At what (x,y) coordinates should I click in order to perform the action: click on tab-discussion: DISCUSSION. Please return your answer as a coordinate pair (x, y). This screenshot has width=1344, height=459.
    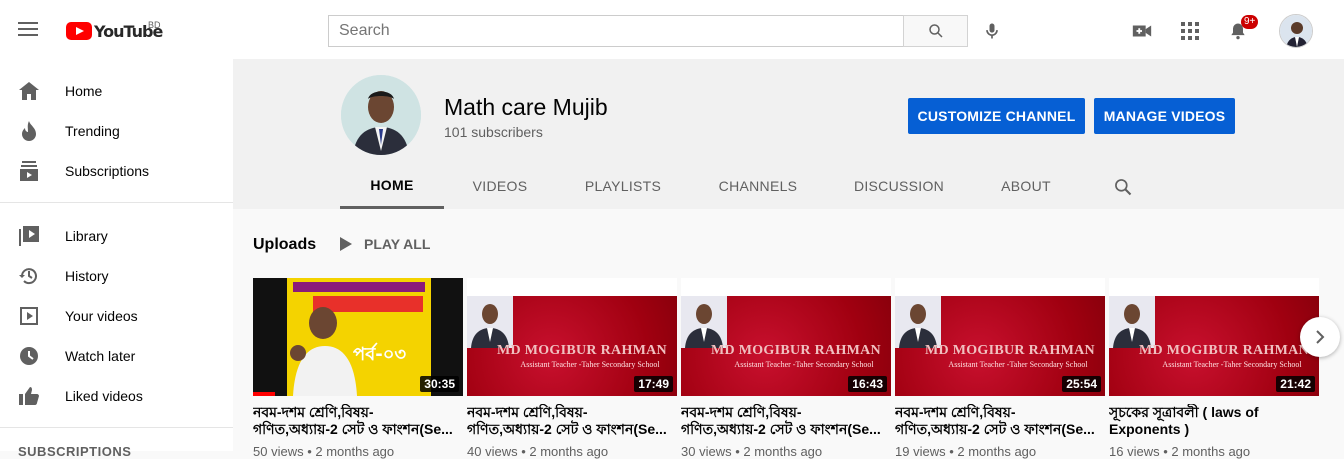
    Looking at the image, I should click on (899, 186).